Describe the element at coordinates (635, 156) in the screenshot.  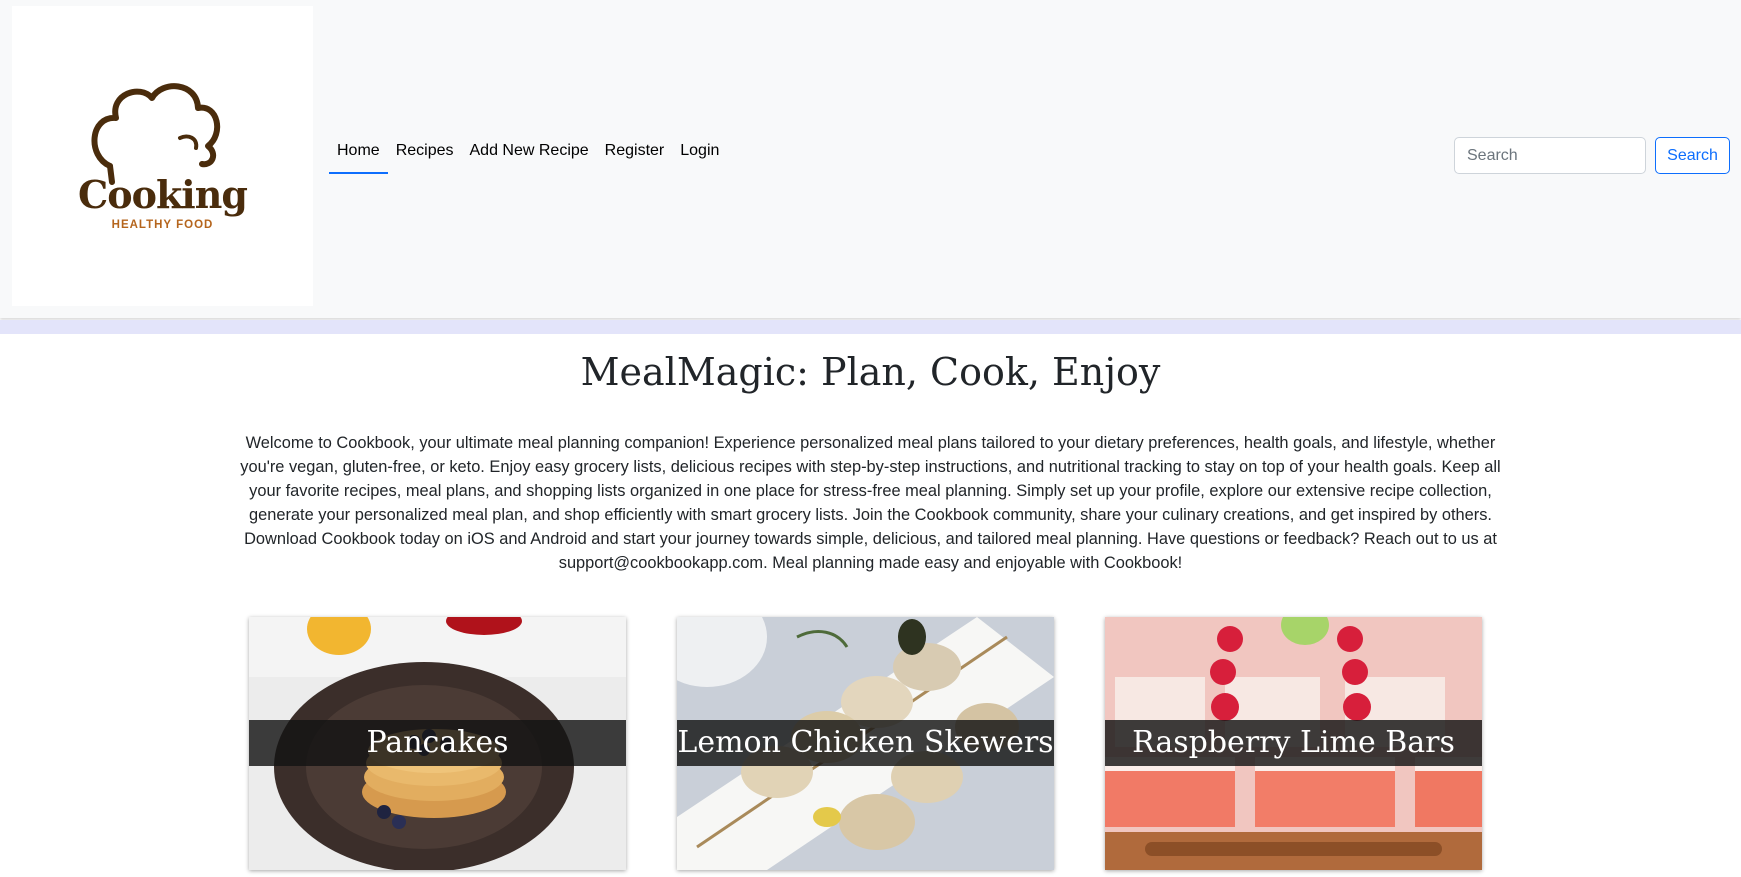
I see `nav-register: Register` at that location.